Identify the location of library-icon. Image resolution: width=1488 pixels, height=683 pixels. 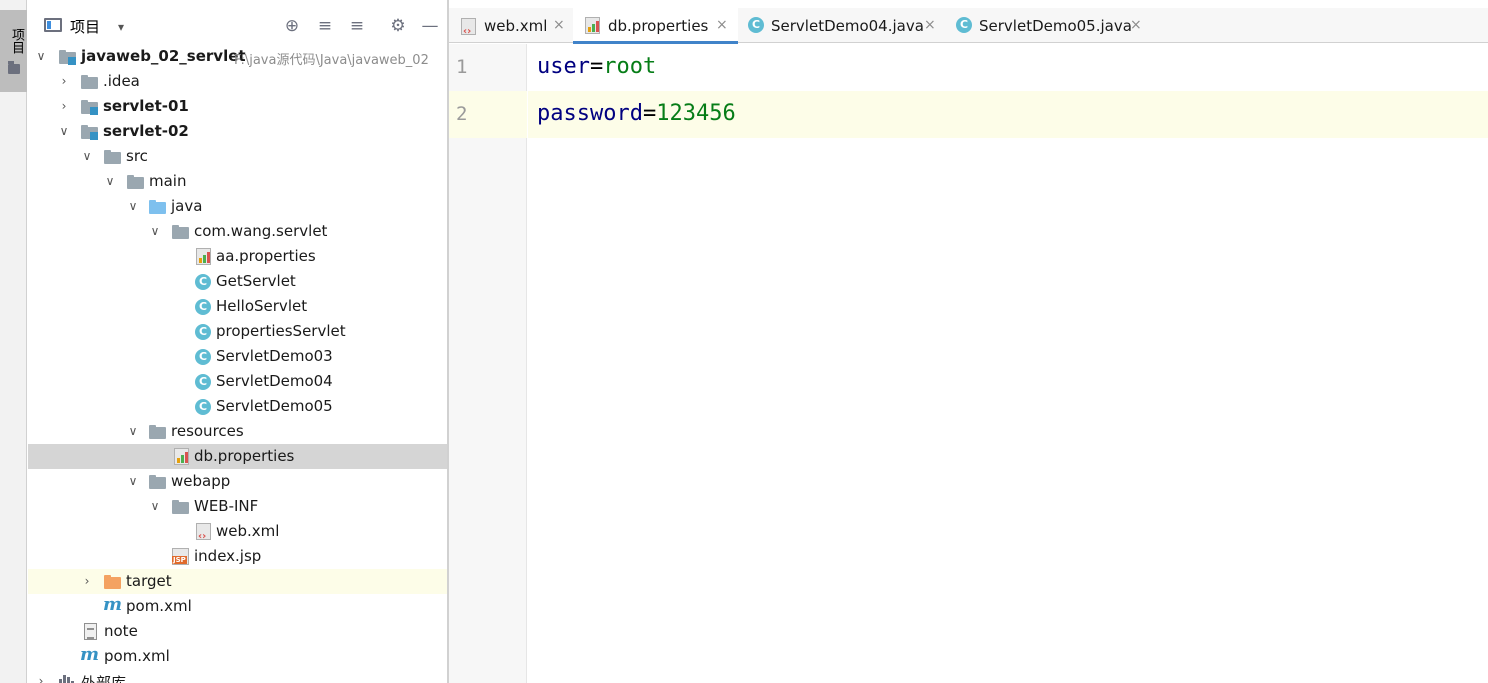
(67, 679).